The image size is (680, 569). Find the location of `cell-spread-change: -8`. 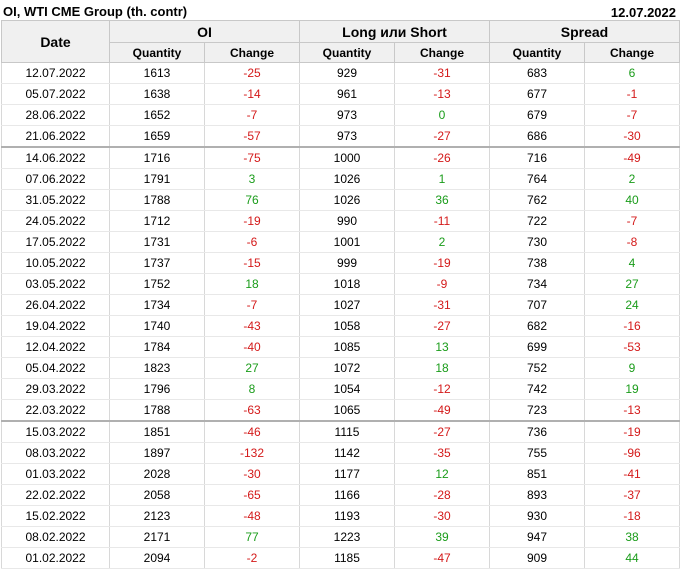

cell-spread-change: -8 is located at coordinates (632, 242).